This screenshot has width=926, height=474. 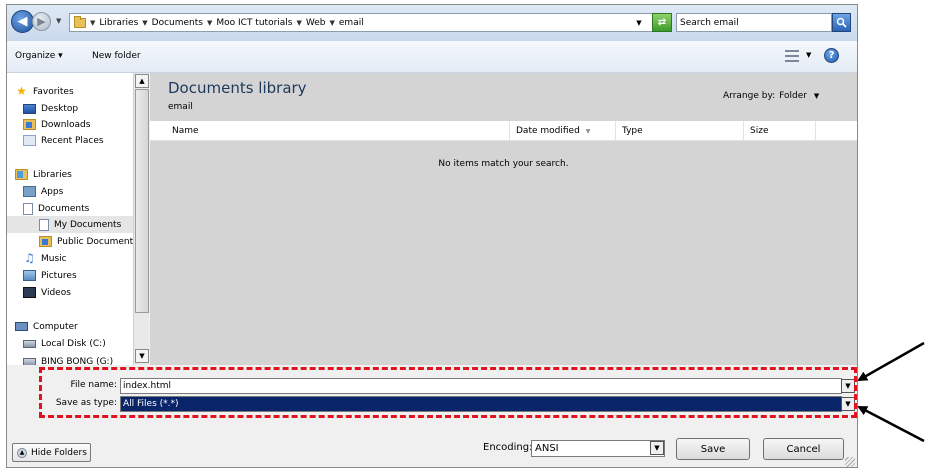 I want to click on column-size: Size, so click(x=780, y=131).